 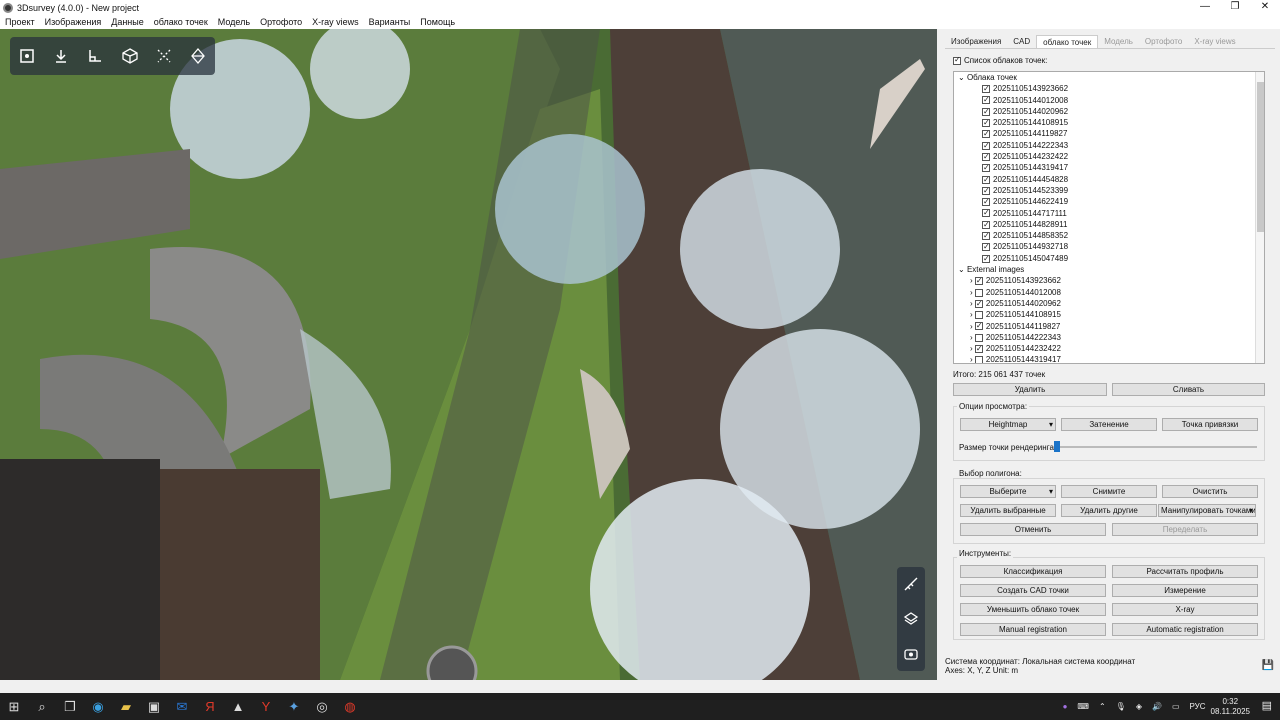 I want to click on external-item: › 20251105144108915, so click(x=1109, y=314).